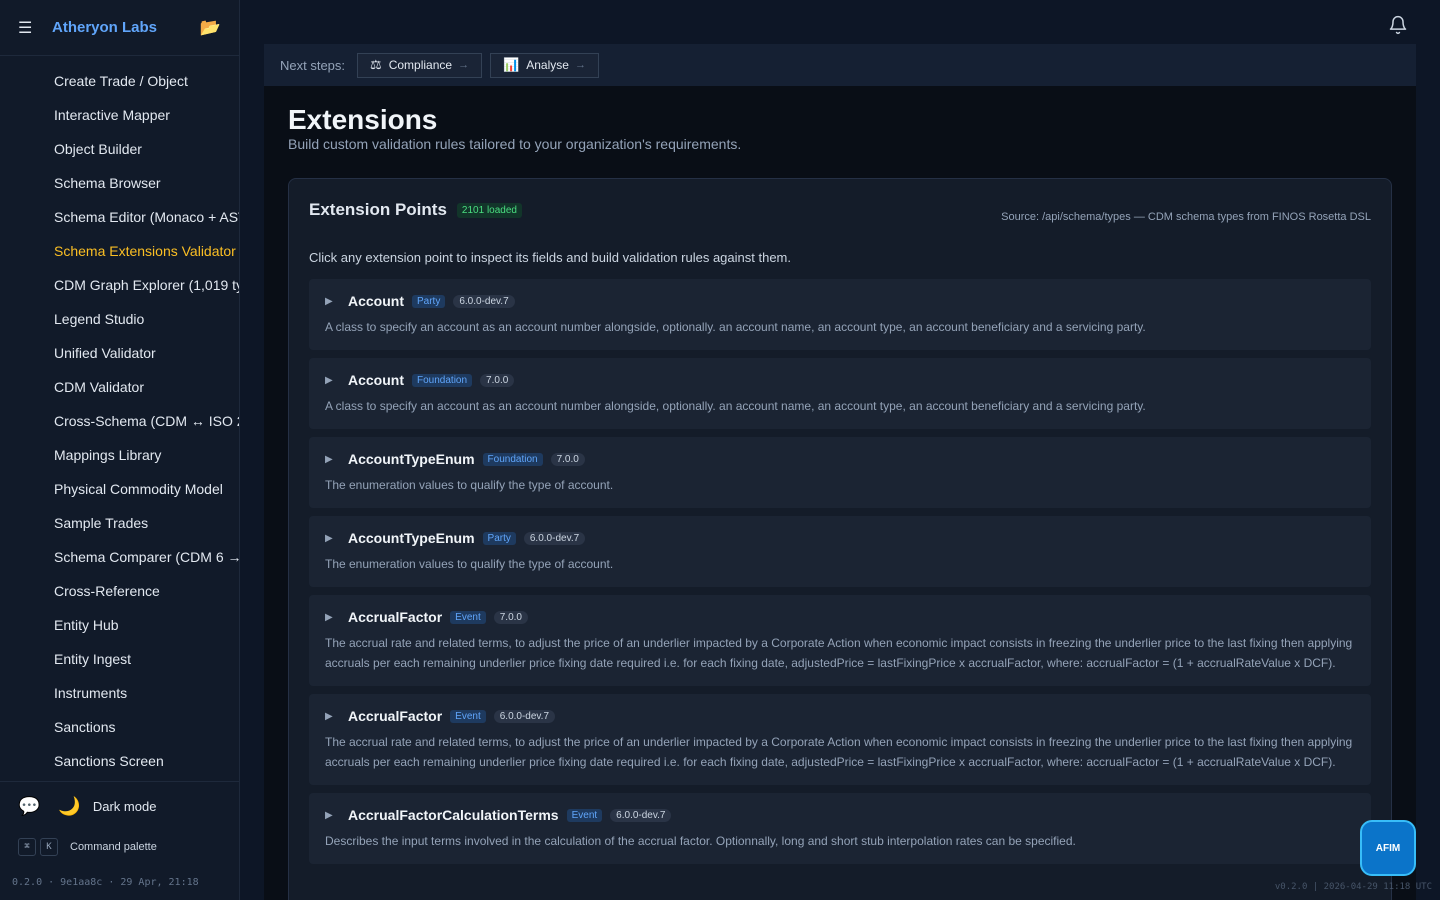 The width and height of the screenshot is (1440, 900). What do you see at coordinates (840, 65) in the screenshot?
I see `next-steps-bar: Next steps: ⚖ Compliance → 📊 Analyse →` at bounding box center [840, 65].